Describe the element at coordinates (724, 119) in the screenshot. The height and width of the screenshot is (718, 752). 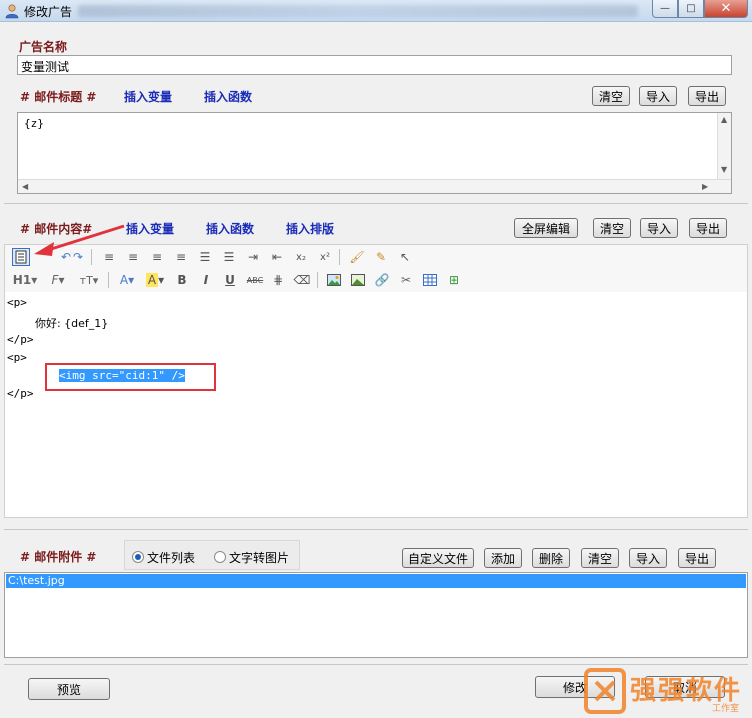
I see `scroll-up-icon: ▲` at that location.